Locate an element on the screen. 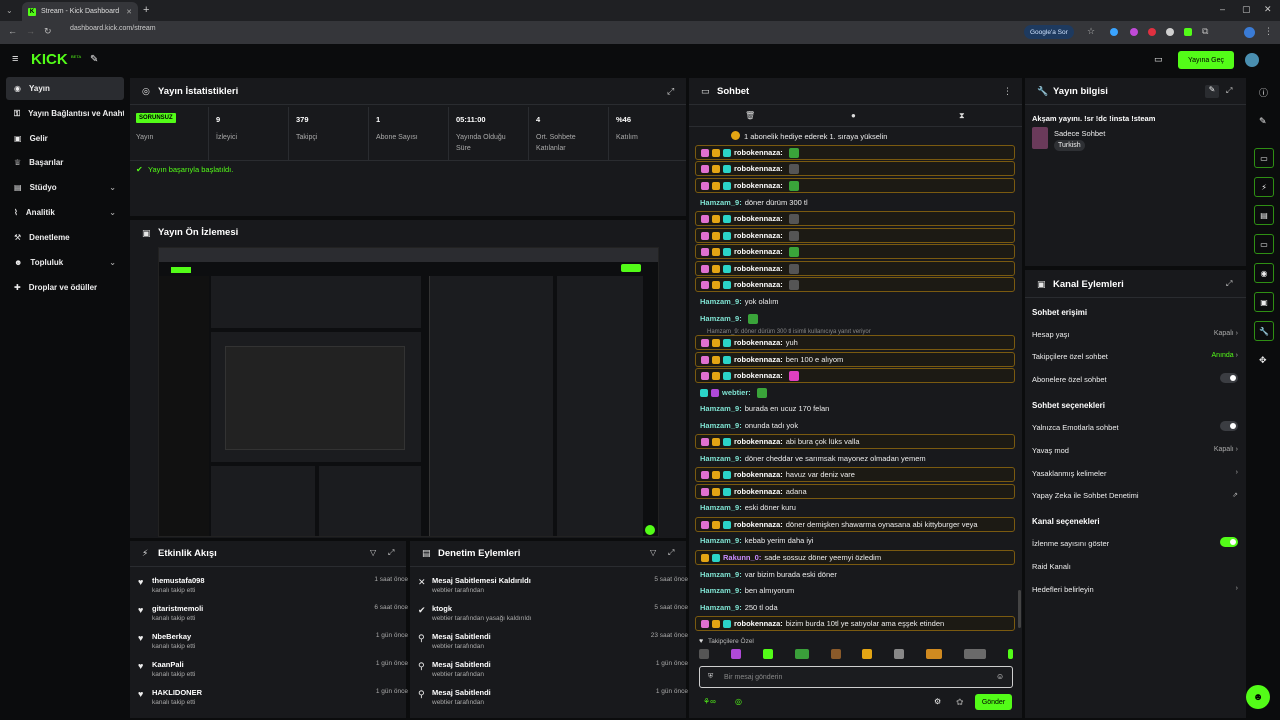  rail-add-icon: ✥ is located at coordinates (1263, 360).